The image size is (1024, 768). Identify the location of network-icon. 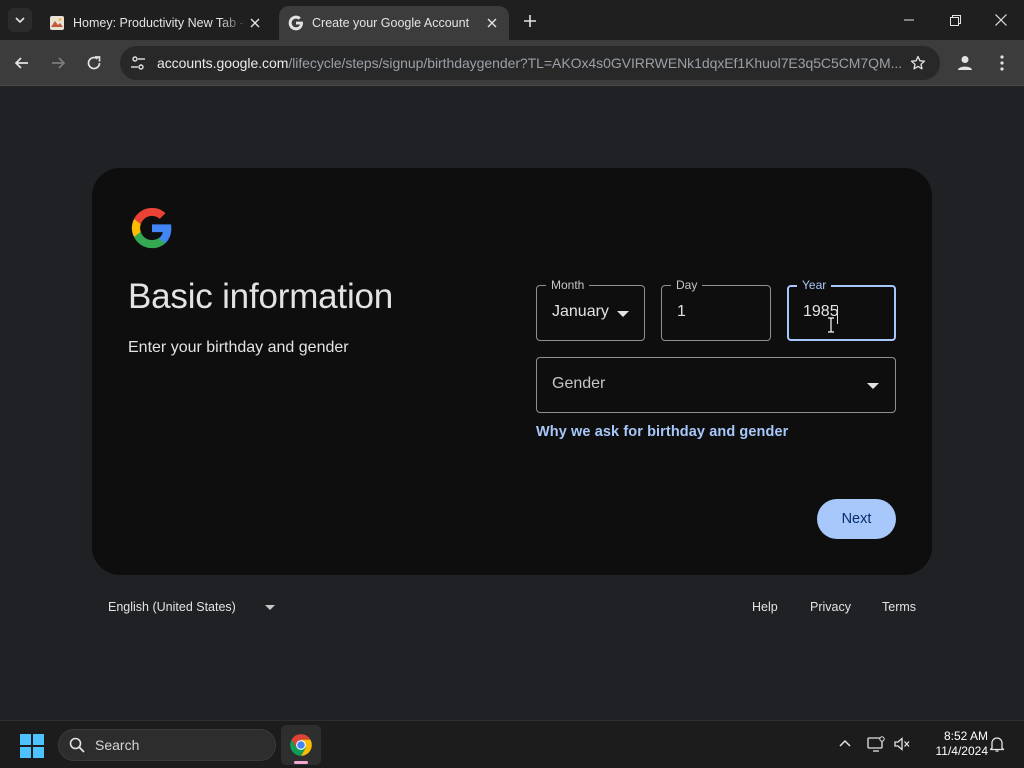
(876, 744).